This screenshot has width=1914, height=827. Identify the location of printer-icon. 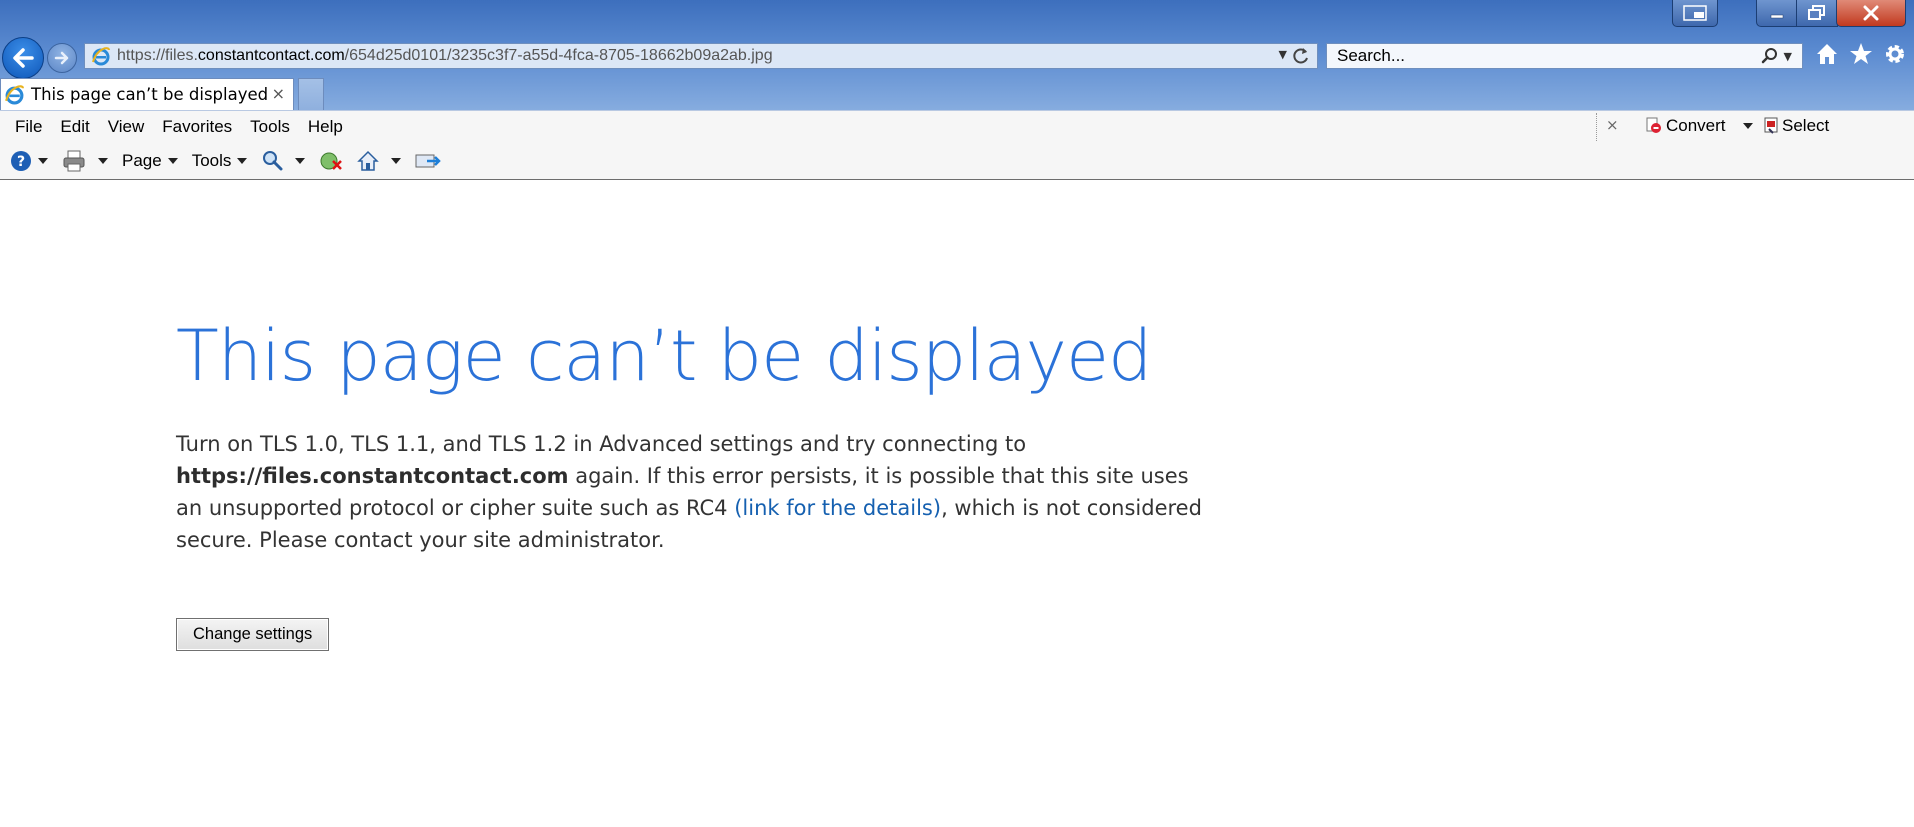
(74, 161).